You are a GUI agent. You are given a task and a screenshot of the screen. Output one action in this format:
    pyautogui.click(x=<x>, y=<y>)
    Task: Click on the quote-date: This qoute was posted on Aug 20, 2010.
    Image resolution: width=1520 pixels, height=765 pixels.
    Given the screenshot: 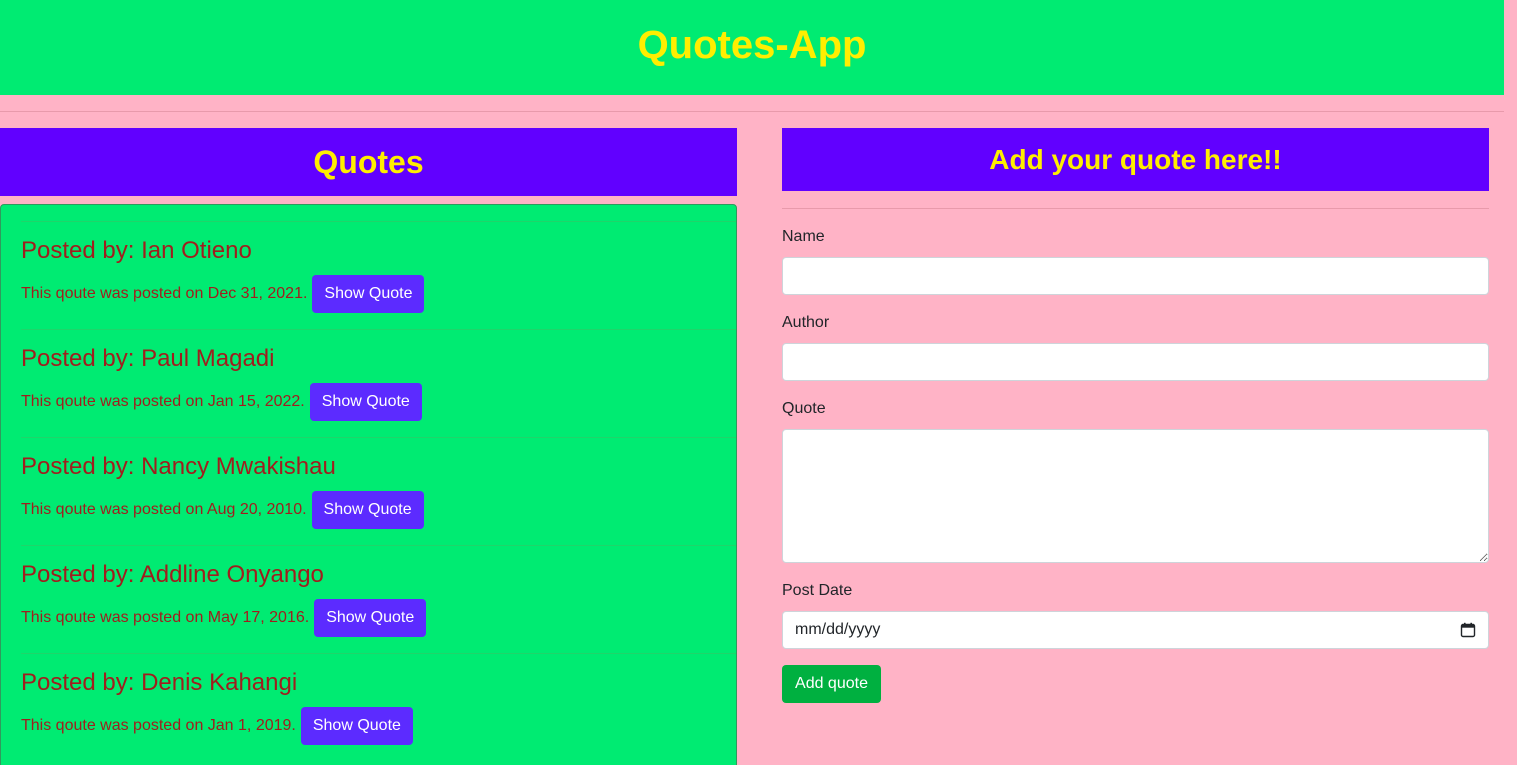 What is the action you would take?
    pyautogui.click(x=164, y=509)
    